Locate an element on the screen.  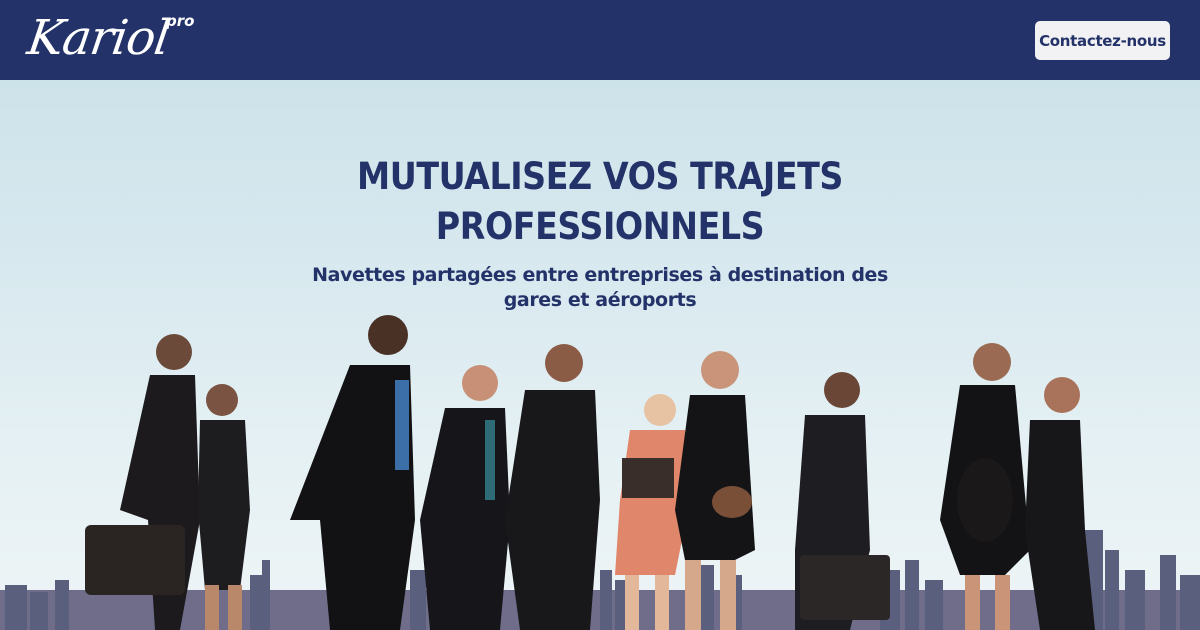
hero-title: MUTUALISEZ VOS TRAJETS PROFESSIONNELS is located at coordinates (600, 201).